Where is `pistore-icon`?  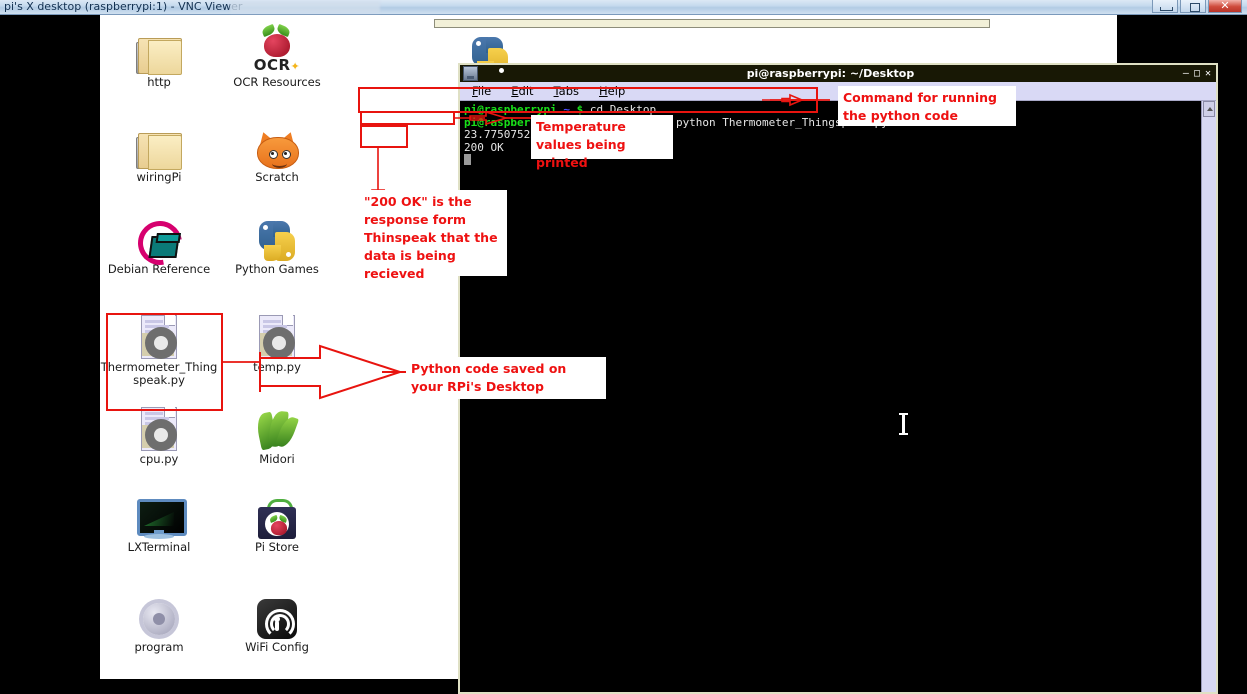
pistore-icon is located at coordinates (277, 511).